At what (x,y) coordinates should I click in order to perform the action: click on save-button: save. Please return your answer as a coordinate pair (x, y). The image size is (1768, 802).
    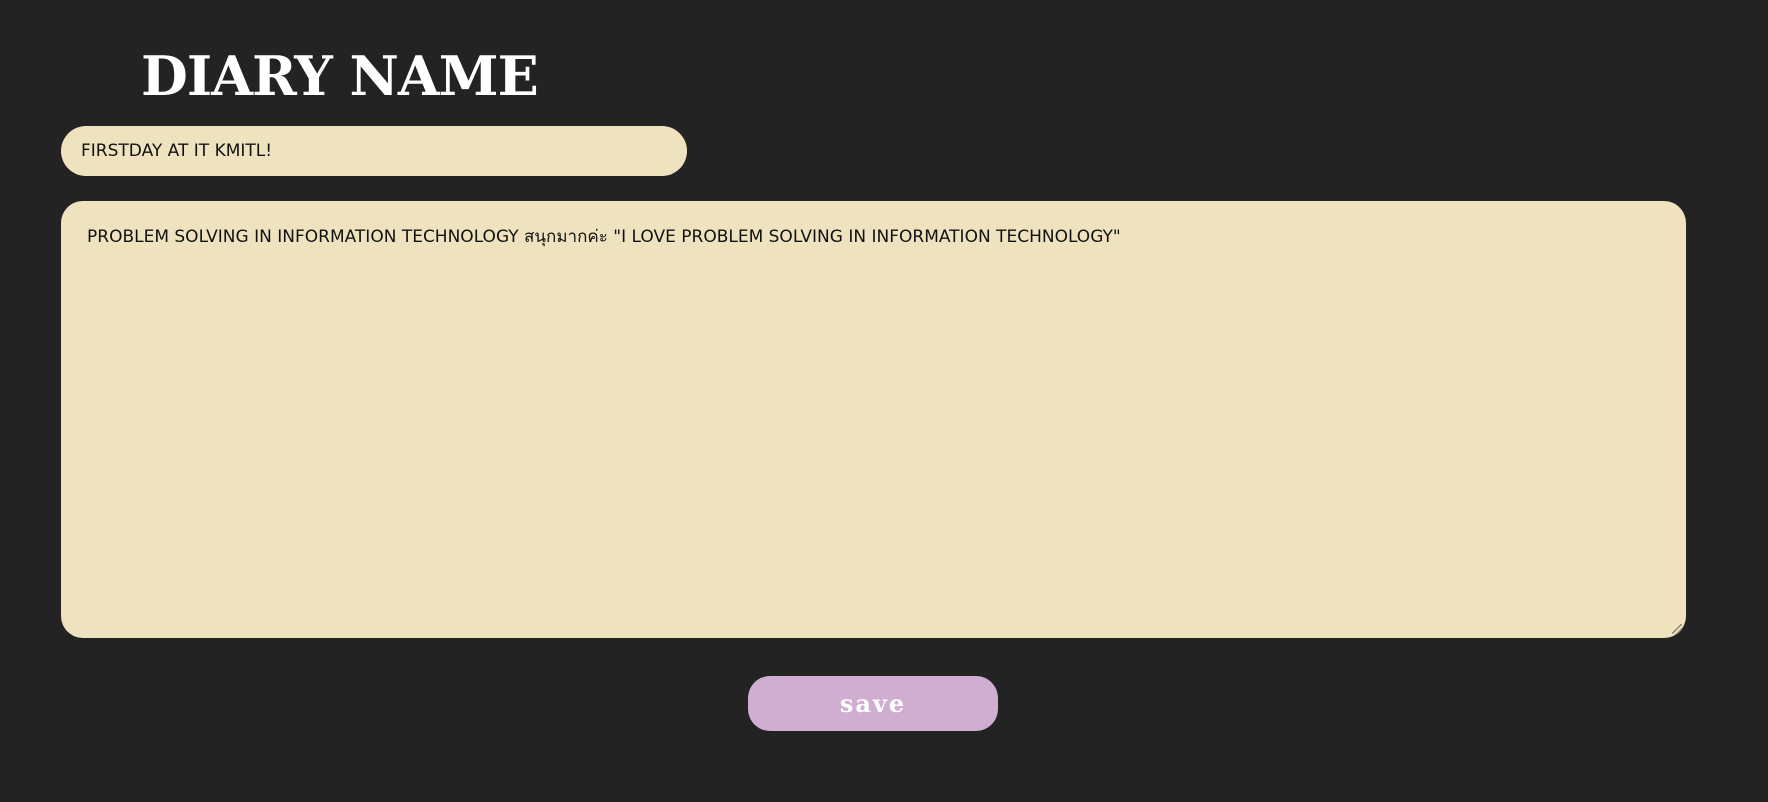
    Looking at the image, I should click on (873, 703).